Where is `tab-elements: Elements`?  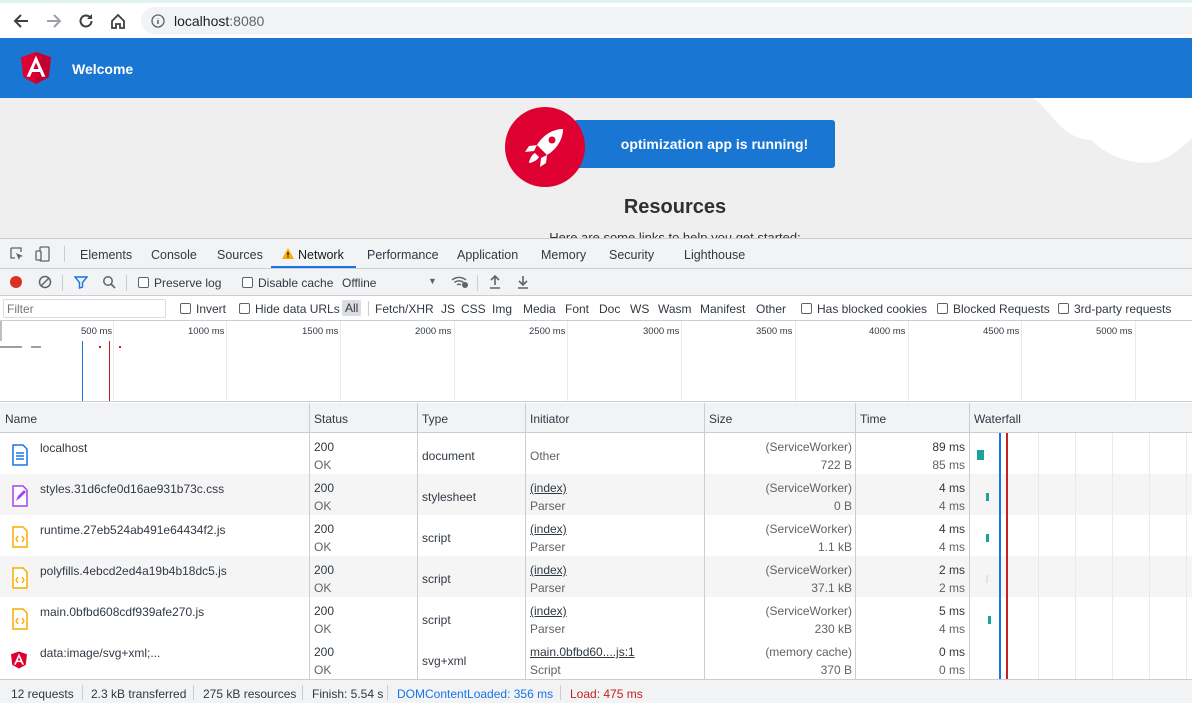
tab-elements: Elements is located at coordinates (106, 255).